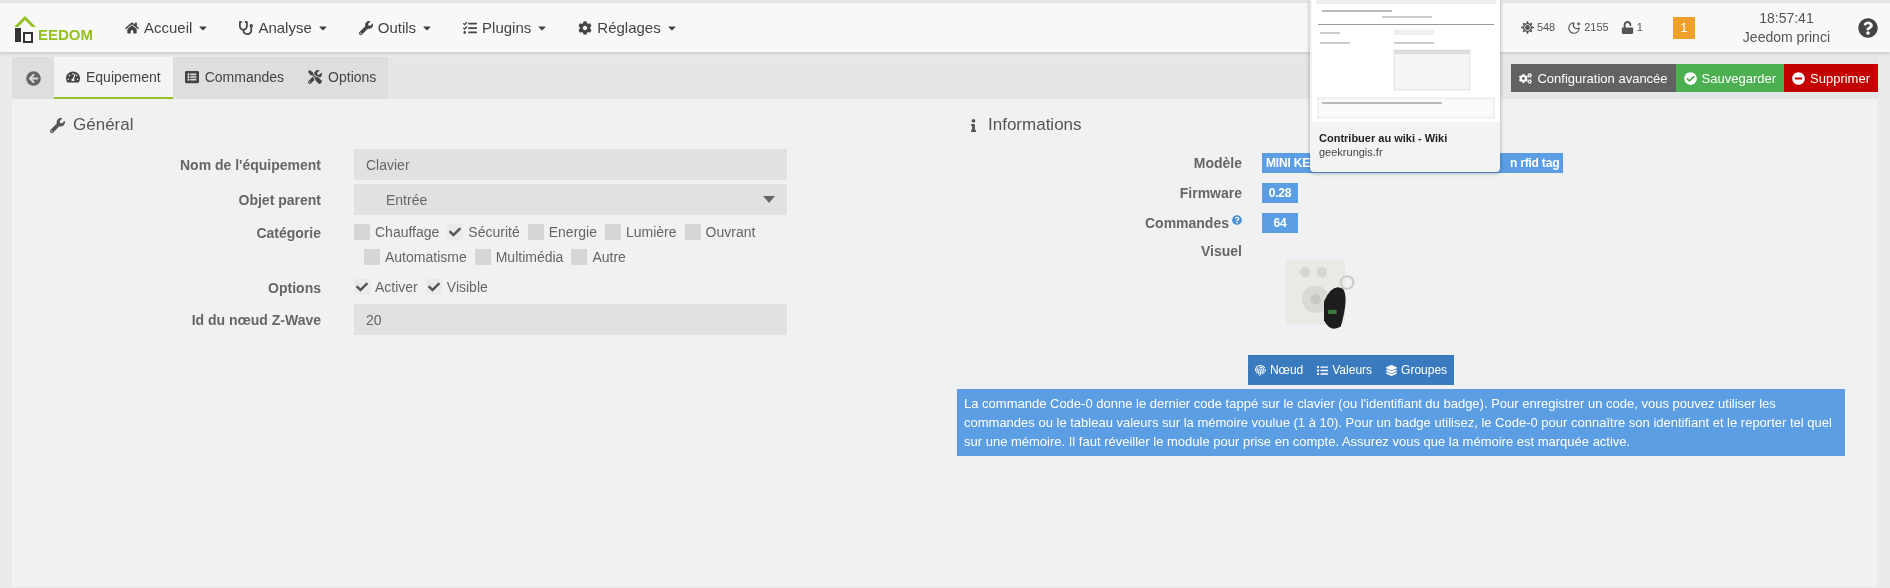  Describe the element at coordinates (627, 27) in the screenshot. I see `nav-menu: Réglages` at that location.